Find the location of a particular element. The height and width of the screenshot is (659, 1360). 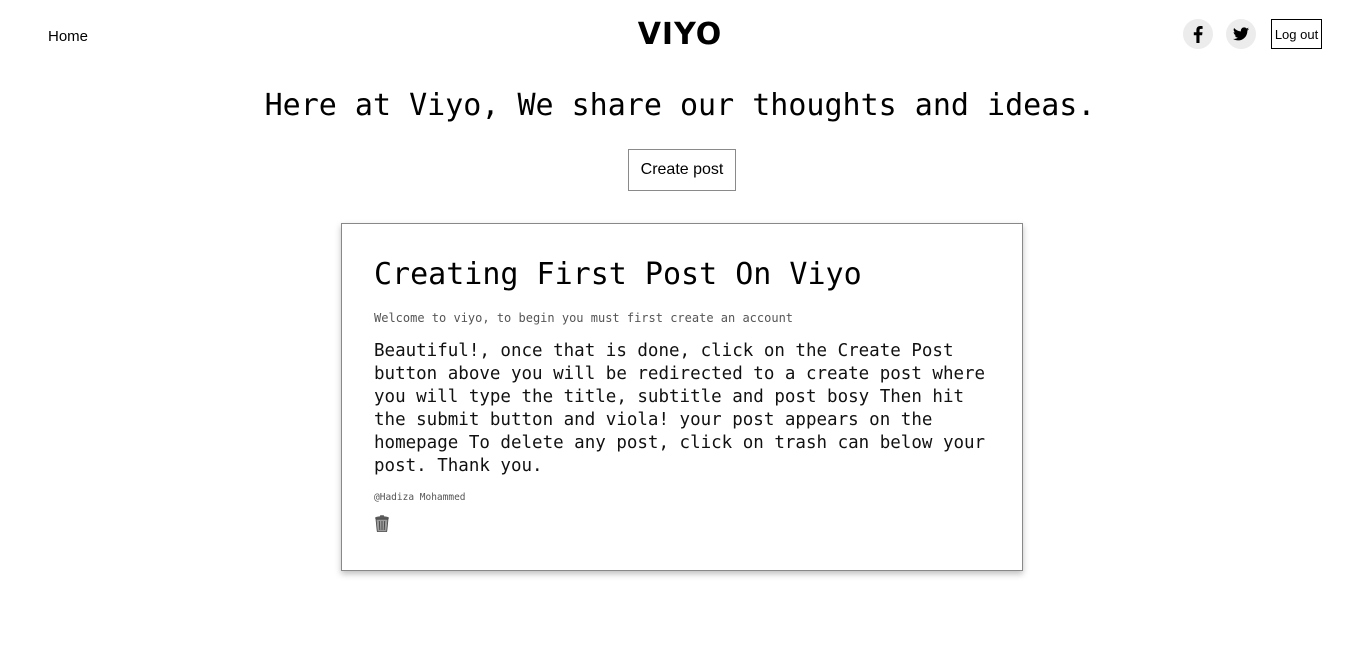

delete-post-button is located at coordinates (382, 526).